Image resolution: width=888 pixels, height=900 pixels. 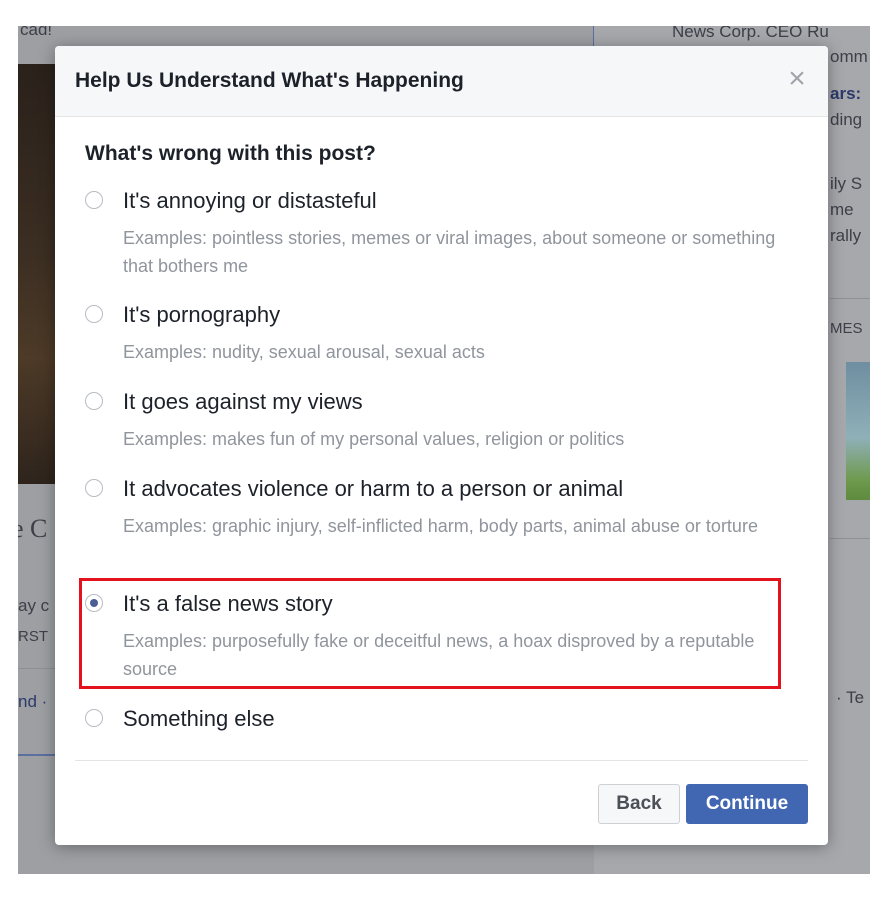 I want to click on footer-divider, so click(x=441, y=760).